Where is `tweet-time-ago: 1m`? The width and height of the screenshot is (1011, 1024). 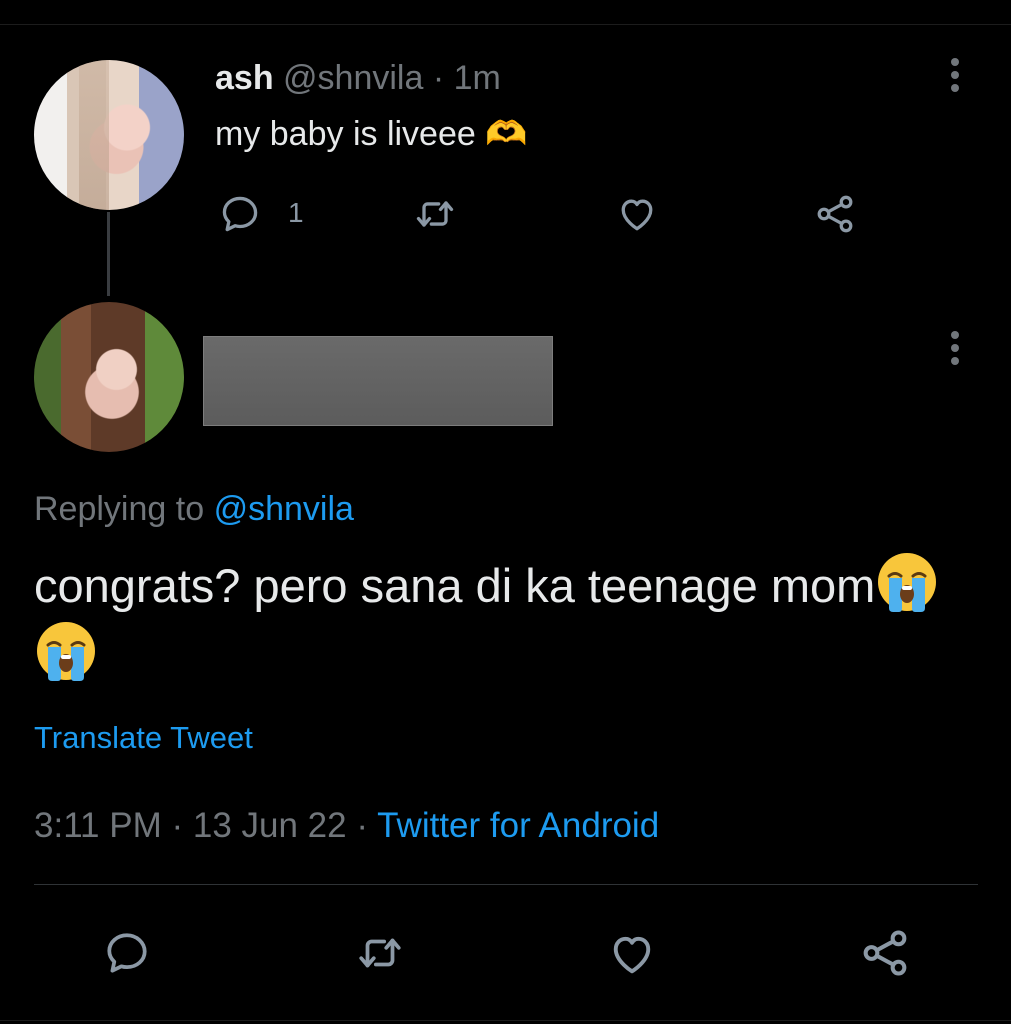 tweet-time-ago: 1m is located at coordinates (477, 78).